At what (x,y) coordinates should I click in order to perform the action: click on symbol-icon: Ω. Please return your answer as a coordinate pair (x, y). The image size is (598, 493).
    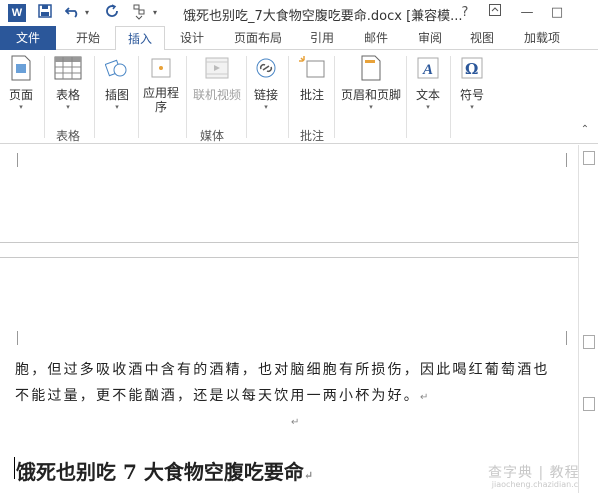
    Looking at the image, I should click on (472, 68).